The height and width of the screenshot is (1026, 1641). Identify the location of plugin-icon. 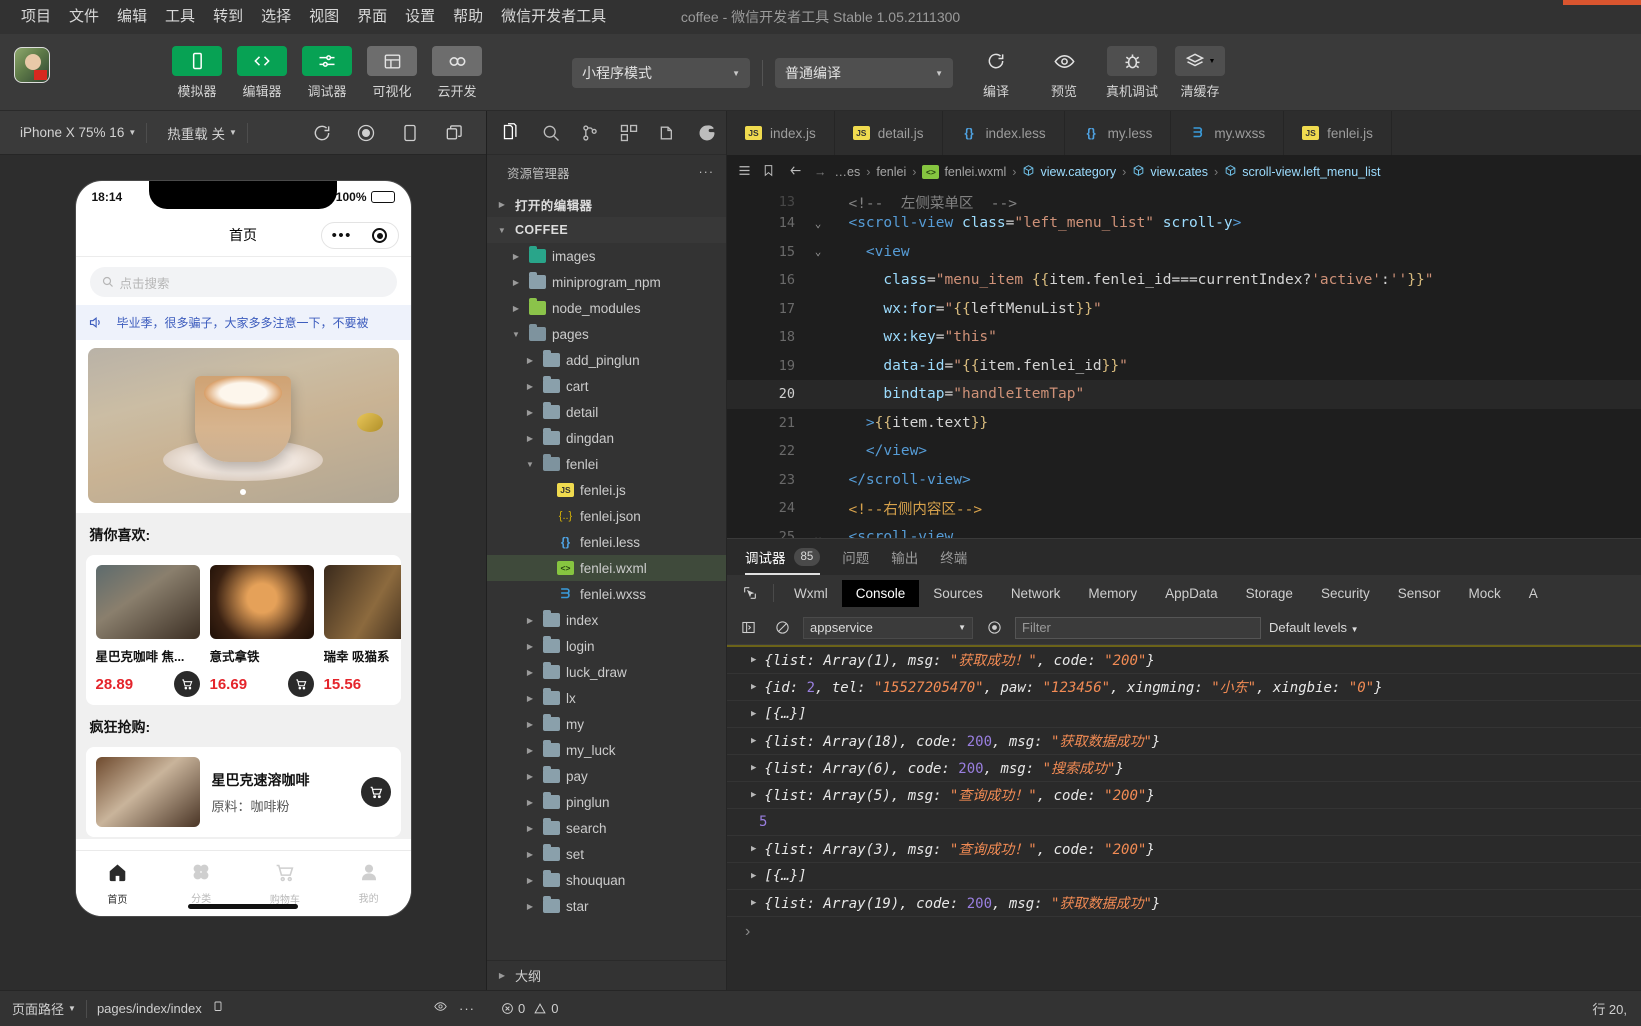
(707, 133).